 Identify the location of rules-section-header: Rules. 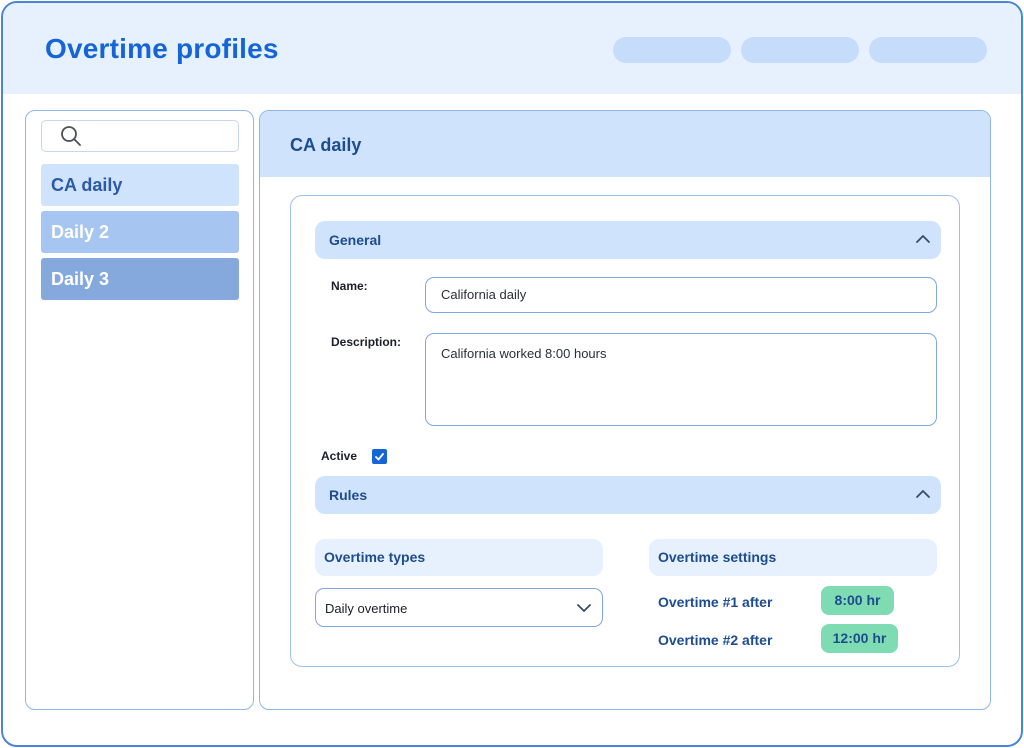
(628, 495).